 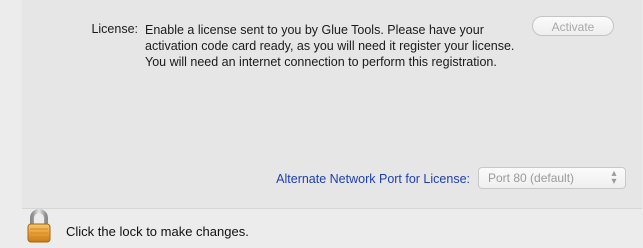 I want to click on stepper-arrows-icon: ▴ ▾, so click(x=614, y=177).